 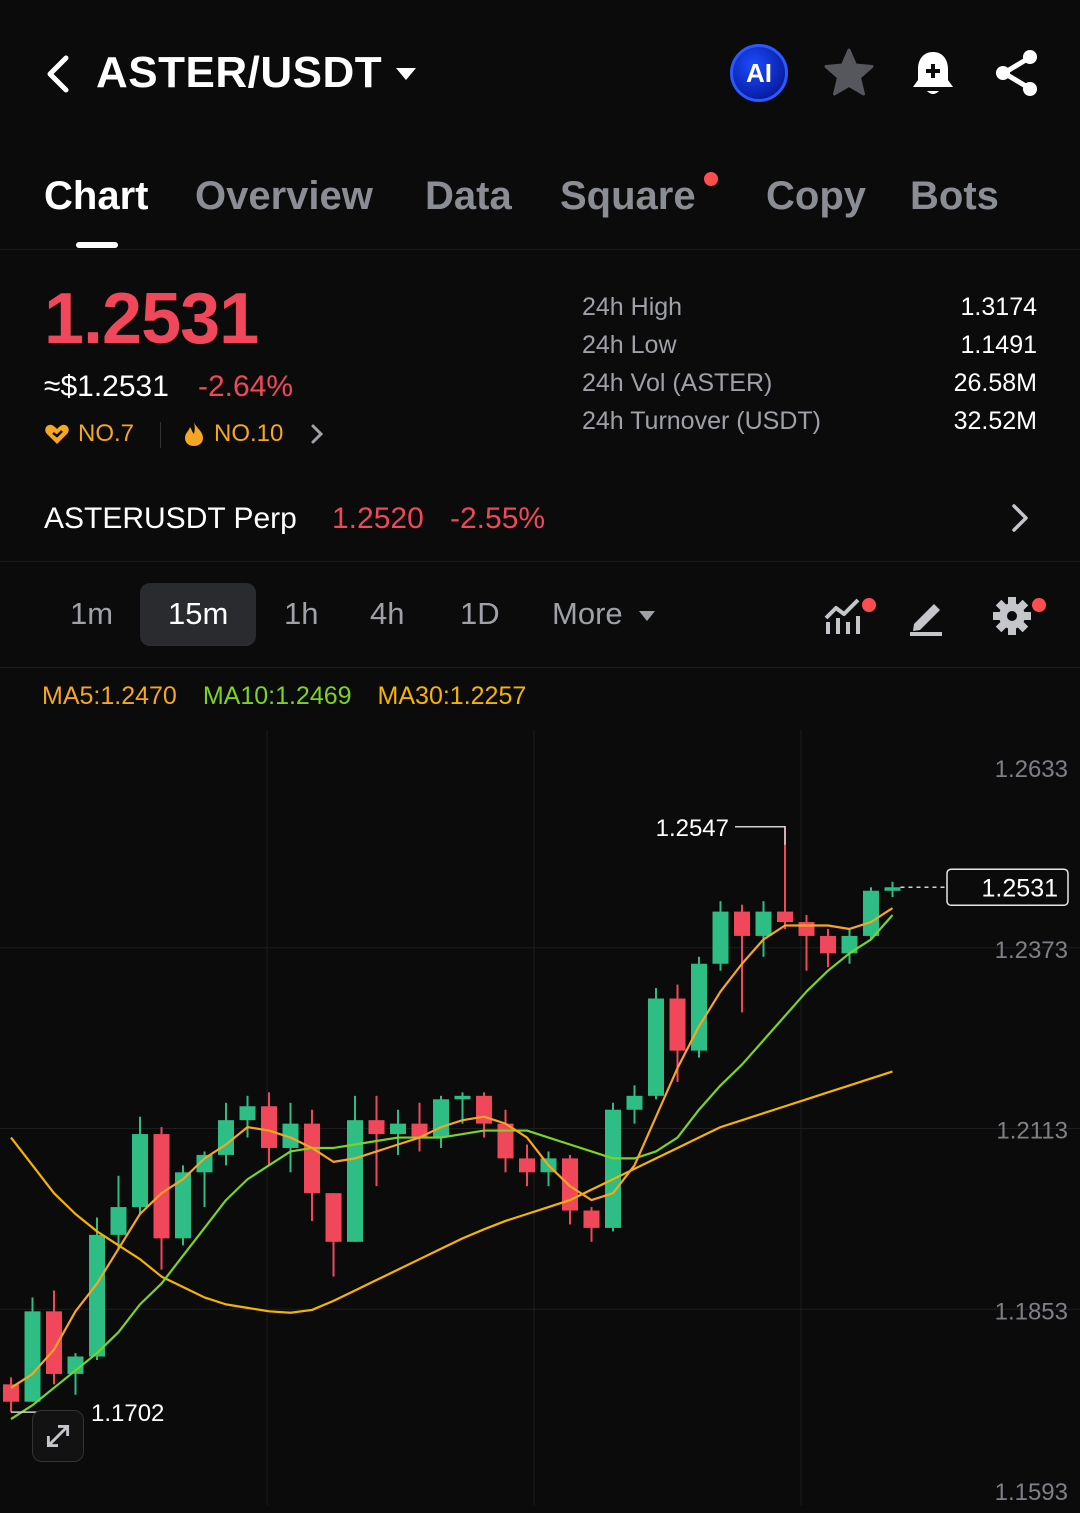 I want to click on heart-hand-icon, so click(x=57, y=434).